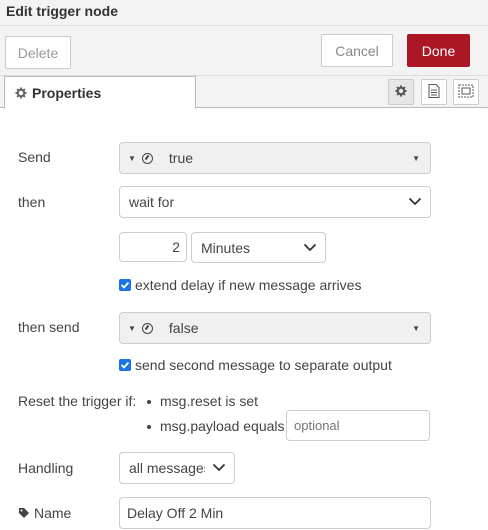  Describe the element at coordinates (263, 365) in the screenshot. I see `second-output-label: send second message to separate output` at that location.